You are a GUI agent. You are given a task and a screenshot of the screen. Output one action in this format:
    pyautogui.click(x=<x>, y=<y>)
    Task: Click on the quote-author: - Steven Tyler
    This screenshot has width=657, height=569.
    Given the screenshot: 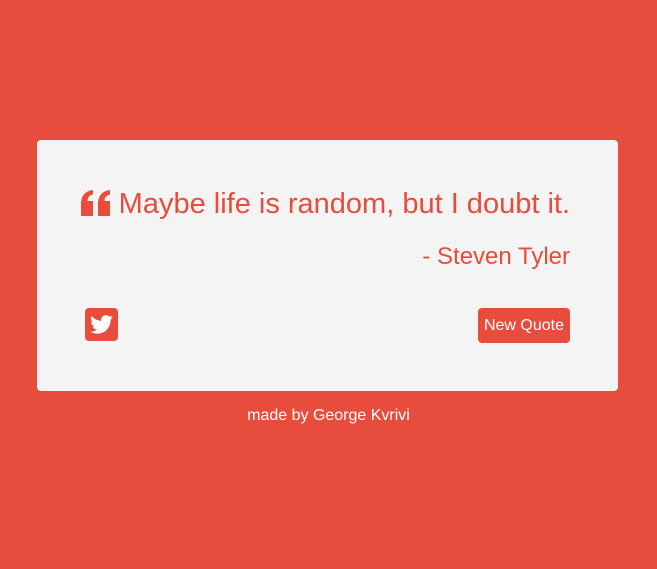 What is the action you would take?
    pyautogui.click(x=496, y=256)
    